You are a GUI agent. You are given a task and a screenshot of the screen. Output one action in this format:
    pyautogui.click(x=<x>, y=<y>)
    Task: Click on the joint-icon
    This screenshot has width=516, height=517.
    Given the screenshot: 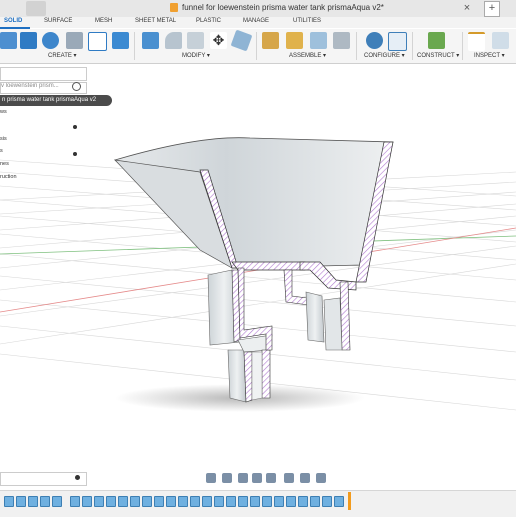 What is the action you would take?
    pyautogui.click(x=270, y=40)
    